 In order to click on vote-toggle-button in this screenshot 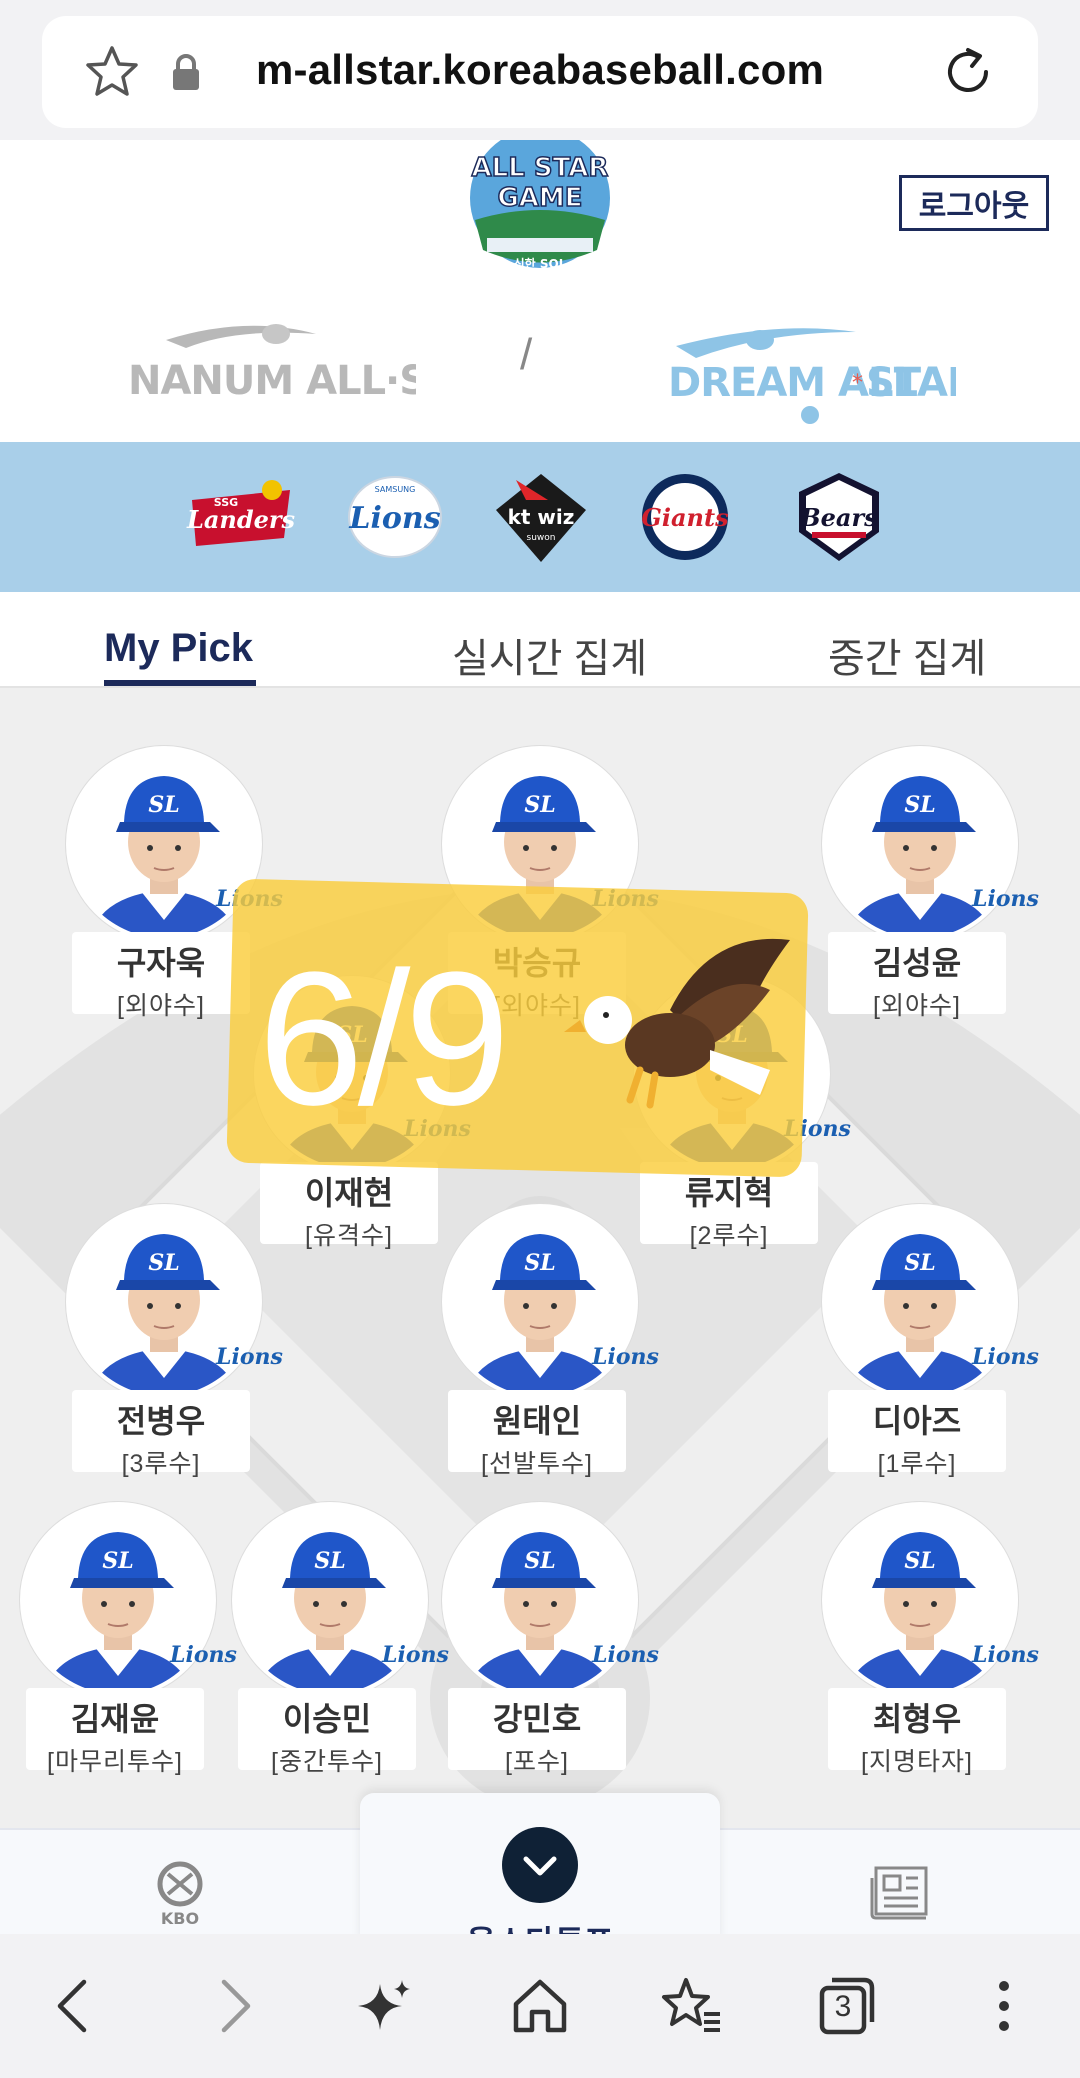, I will do `click(540, 1865)`.